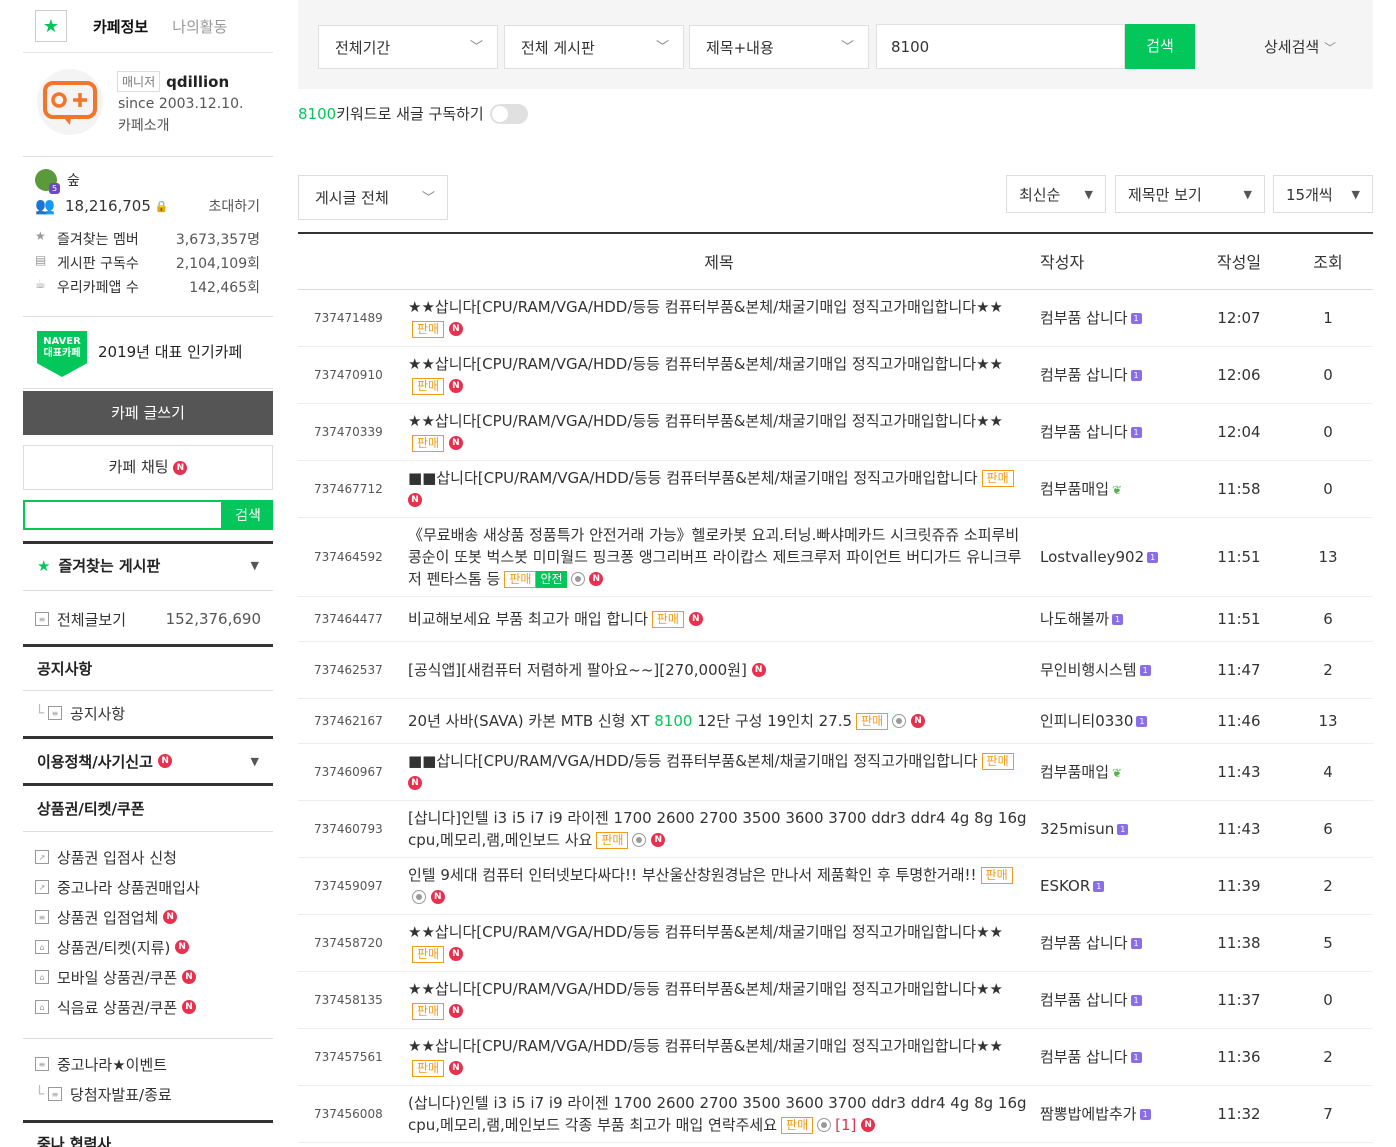 This screenshot has width=1396, height=1147. I want to click on article-title-text: [공식앱][새컴퓨터 저렴하게 팔아요~~][270,000원], so click(577, 670).